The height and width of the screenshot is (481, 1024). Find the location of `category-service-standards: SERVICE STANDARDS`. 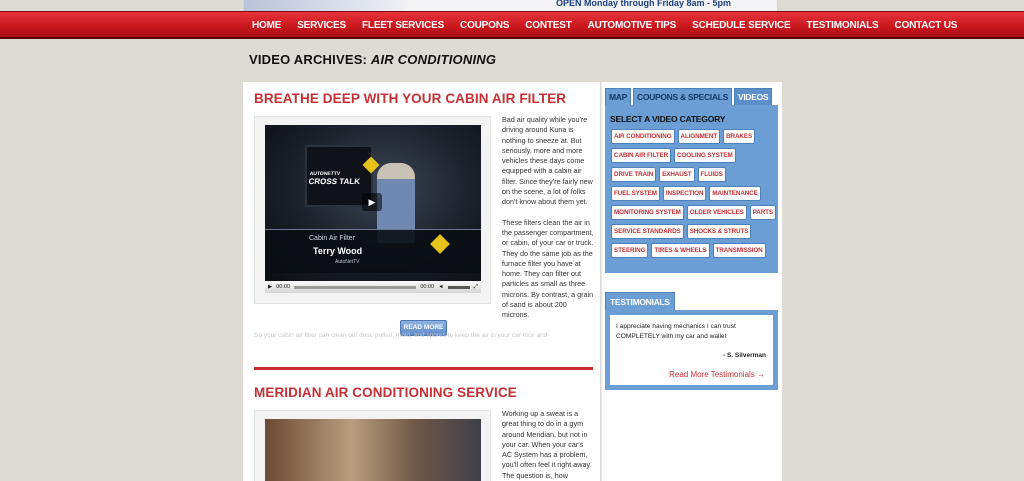

category-service-standards: SERVICE STANDARDS is located at coordinates (647, 231).